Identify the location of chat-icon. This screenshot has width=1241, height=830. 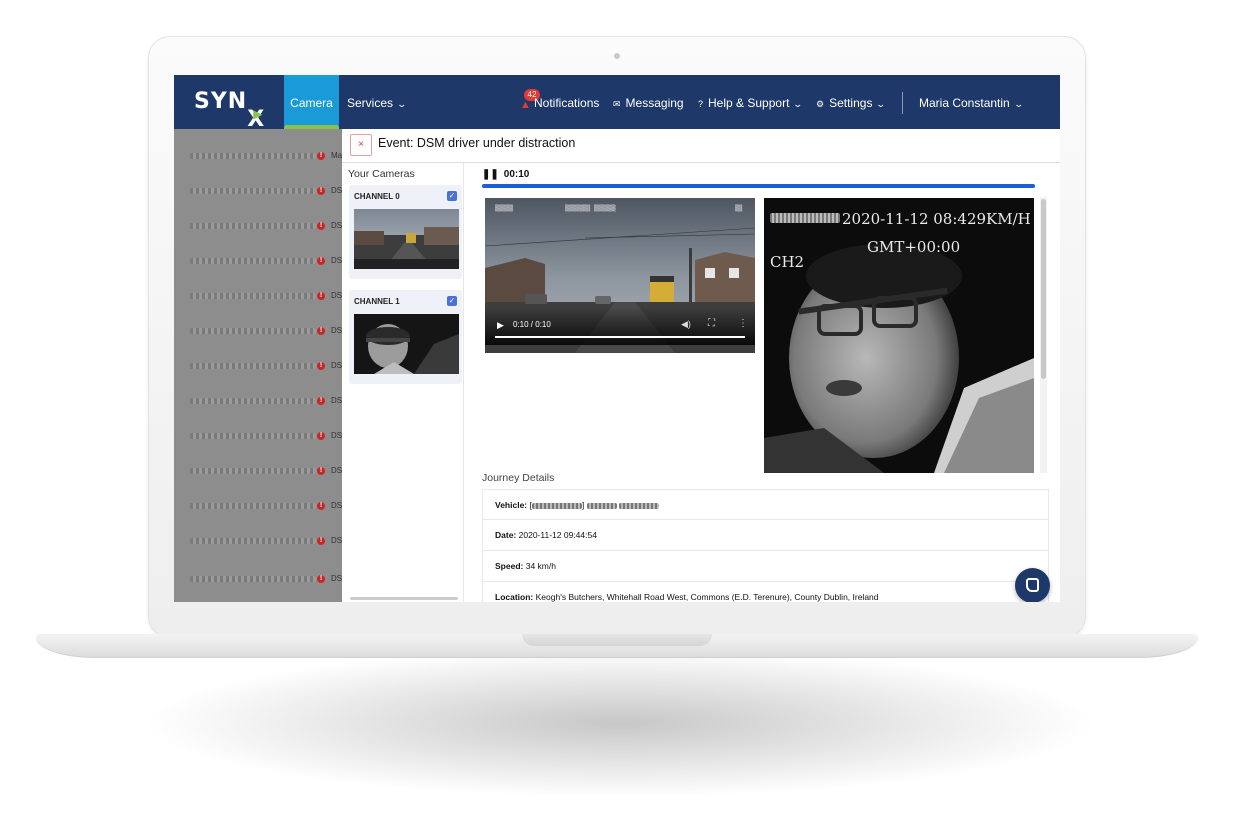
(1032, 585).